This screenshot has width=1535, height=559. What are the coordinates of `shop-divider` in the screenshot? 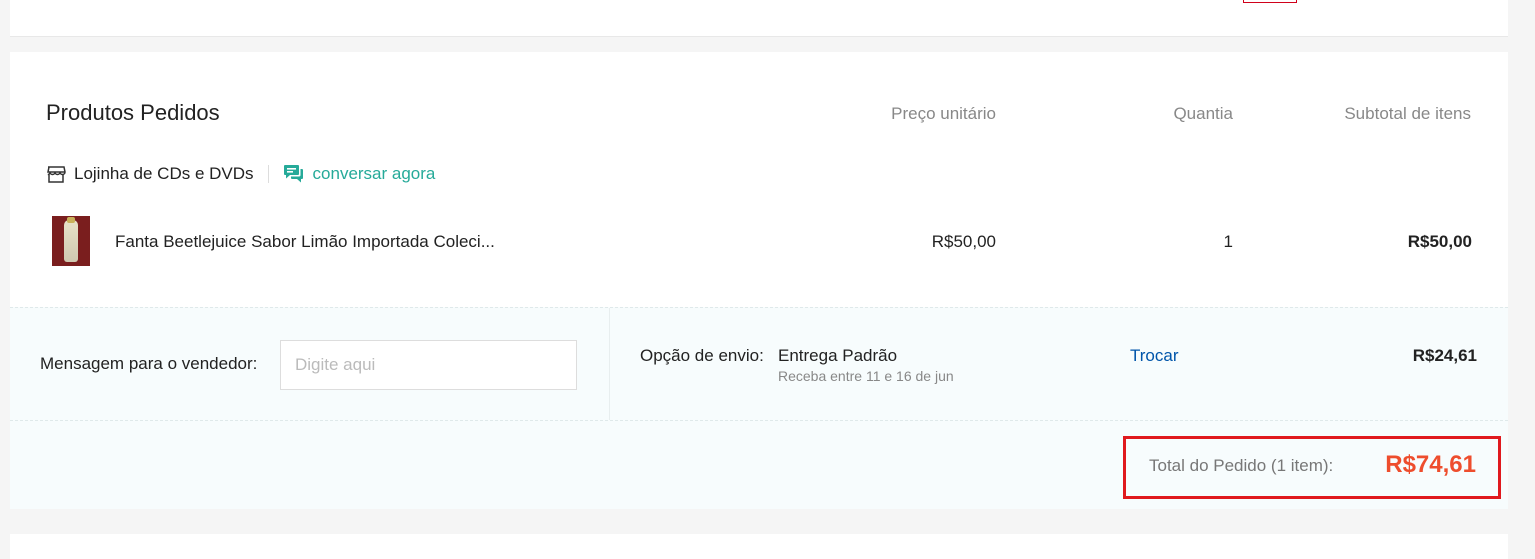 It's located at (268, 174).